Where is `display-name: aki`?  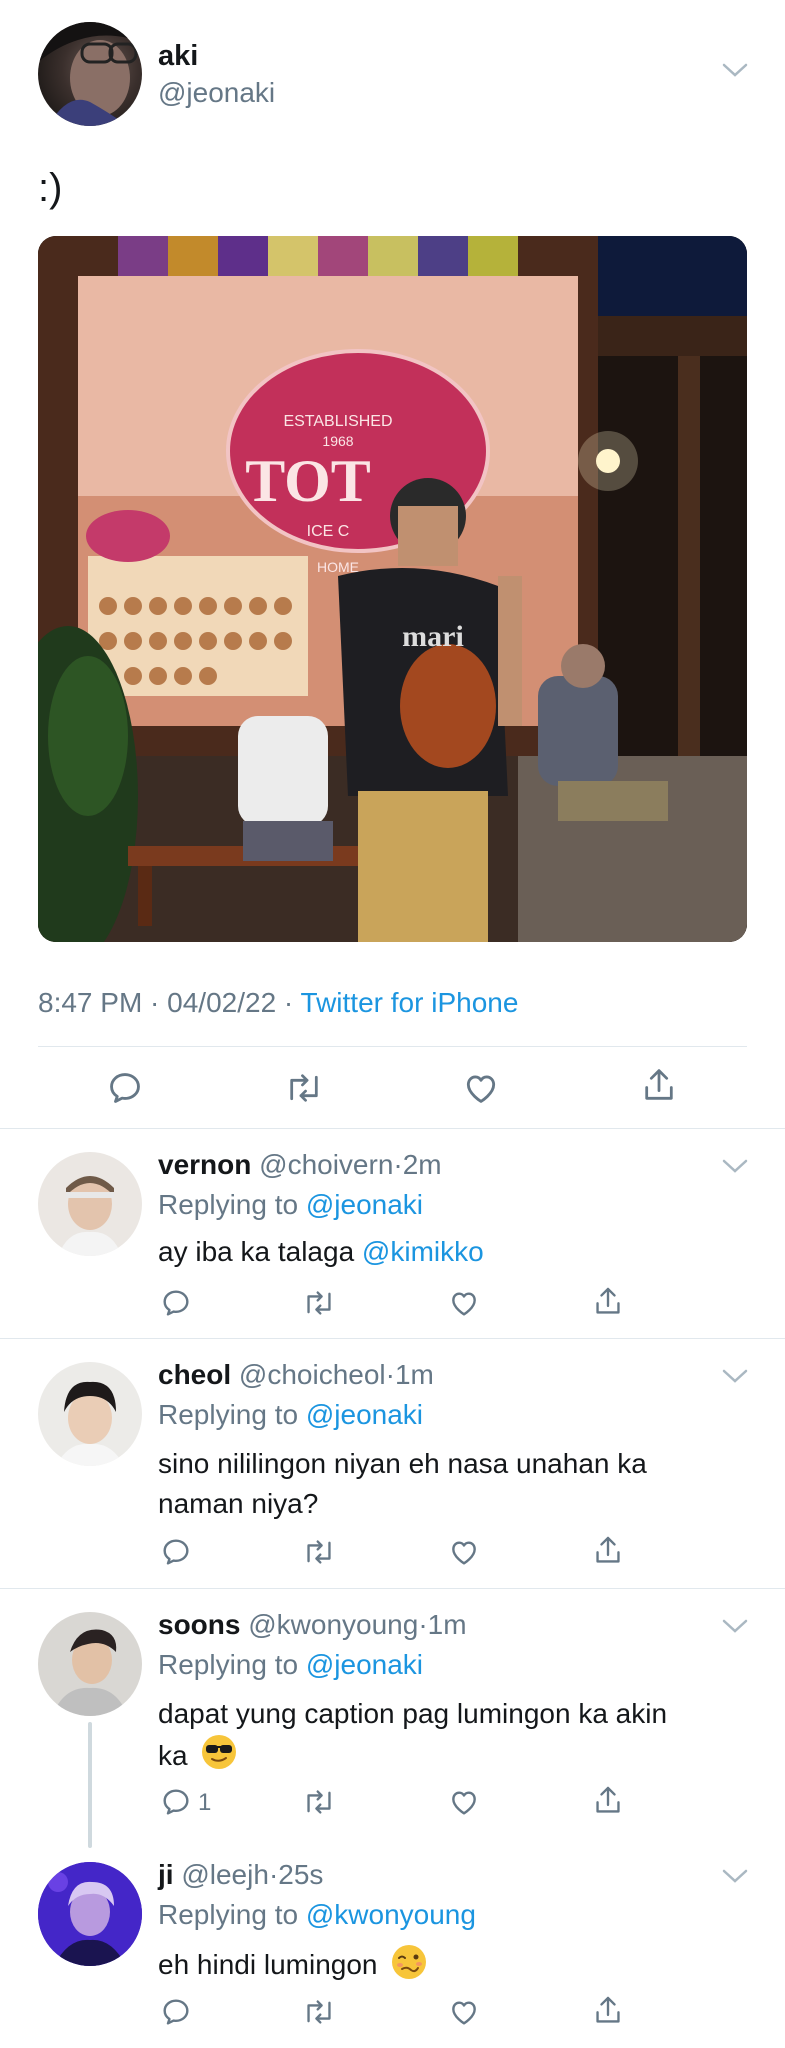 display-name: aki is located at coordinates (178, 56).